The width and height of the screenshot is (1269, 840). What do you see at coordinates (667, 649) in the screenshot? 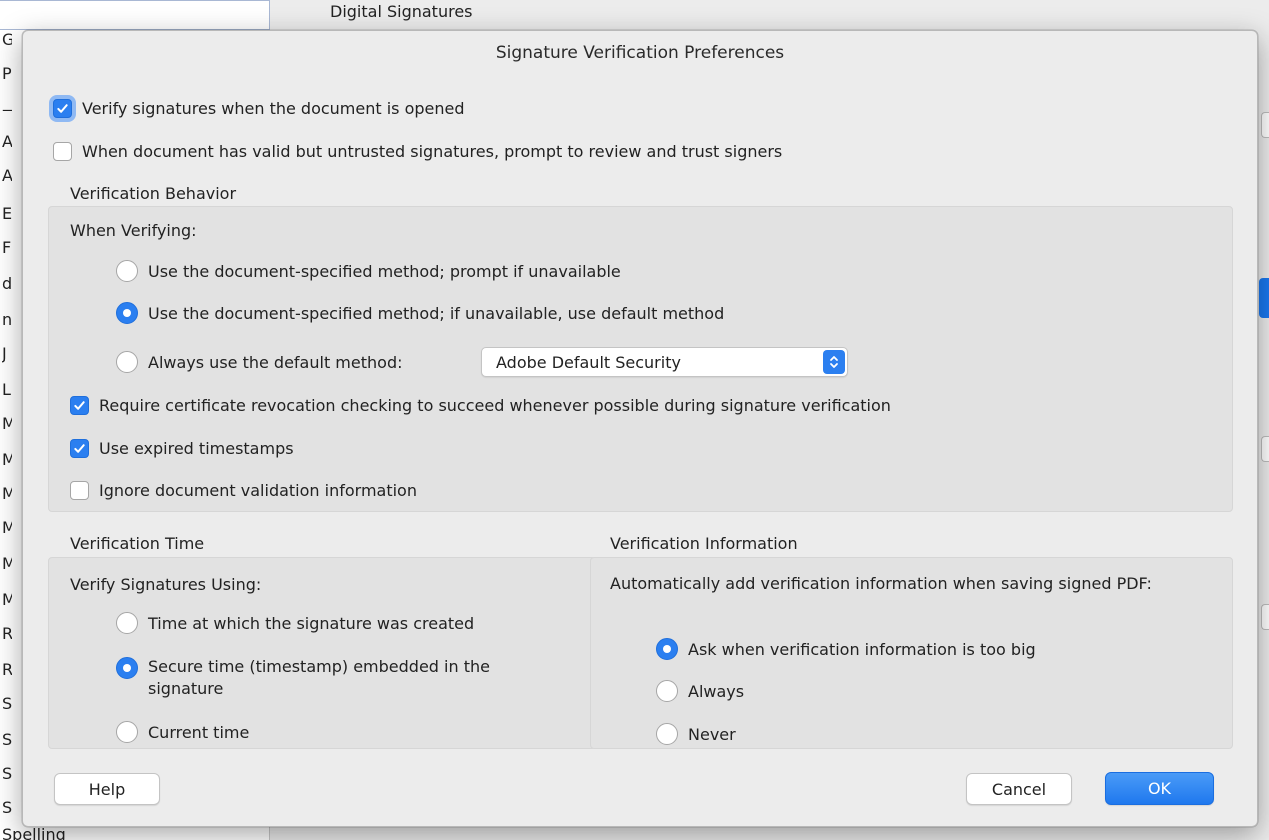
I see `info-option-ask-radio` at bounding box center [667, 649].